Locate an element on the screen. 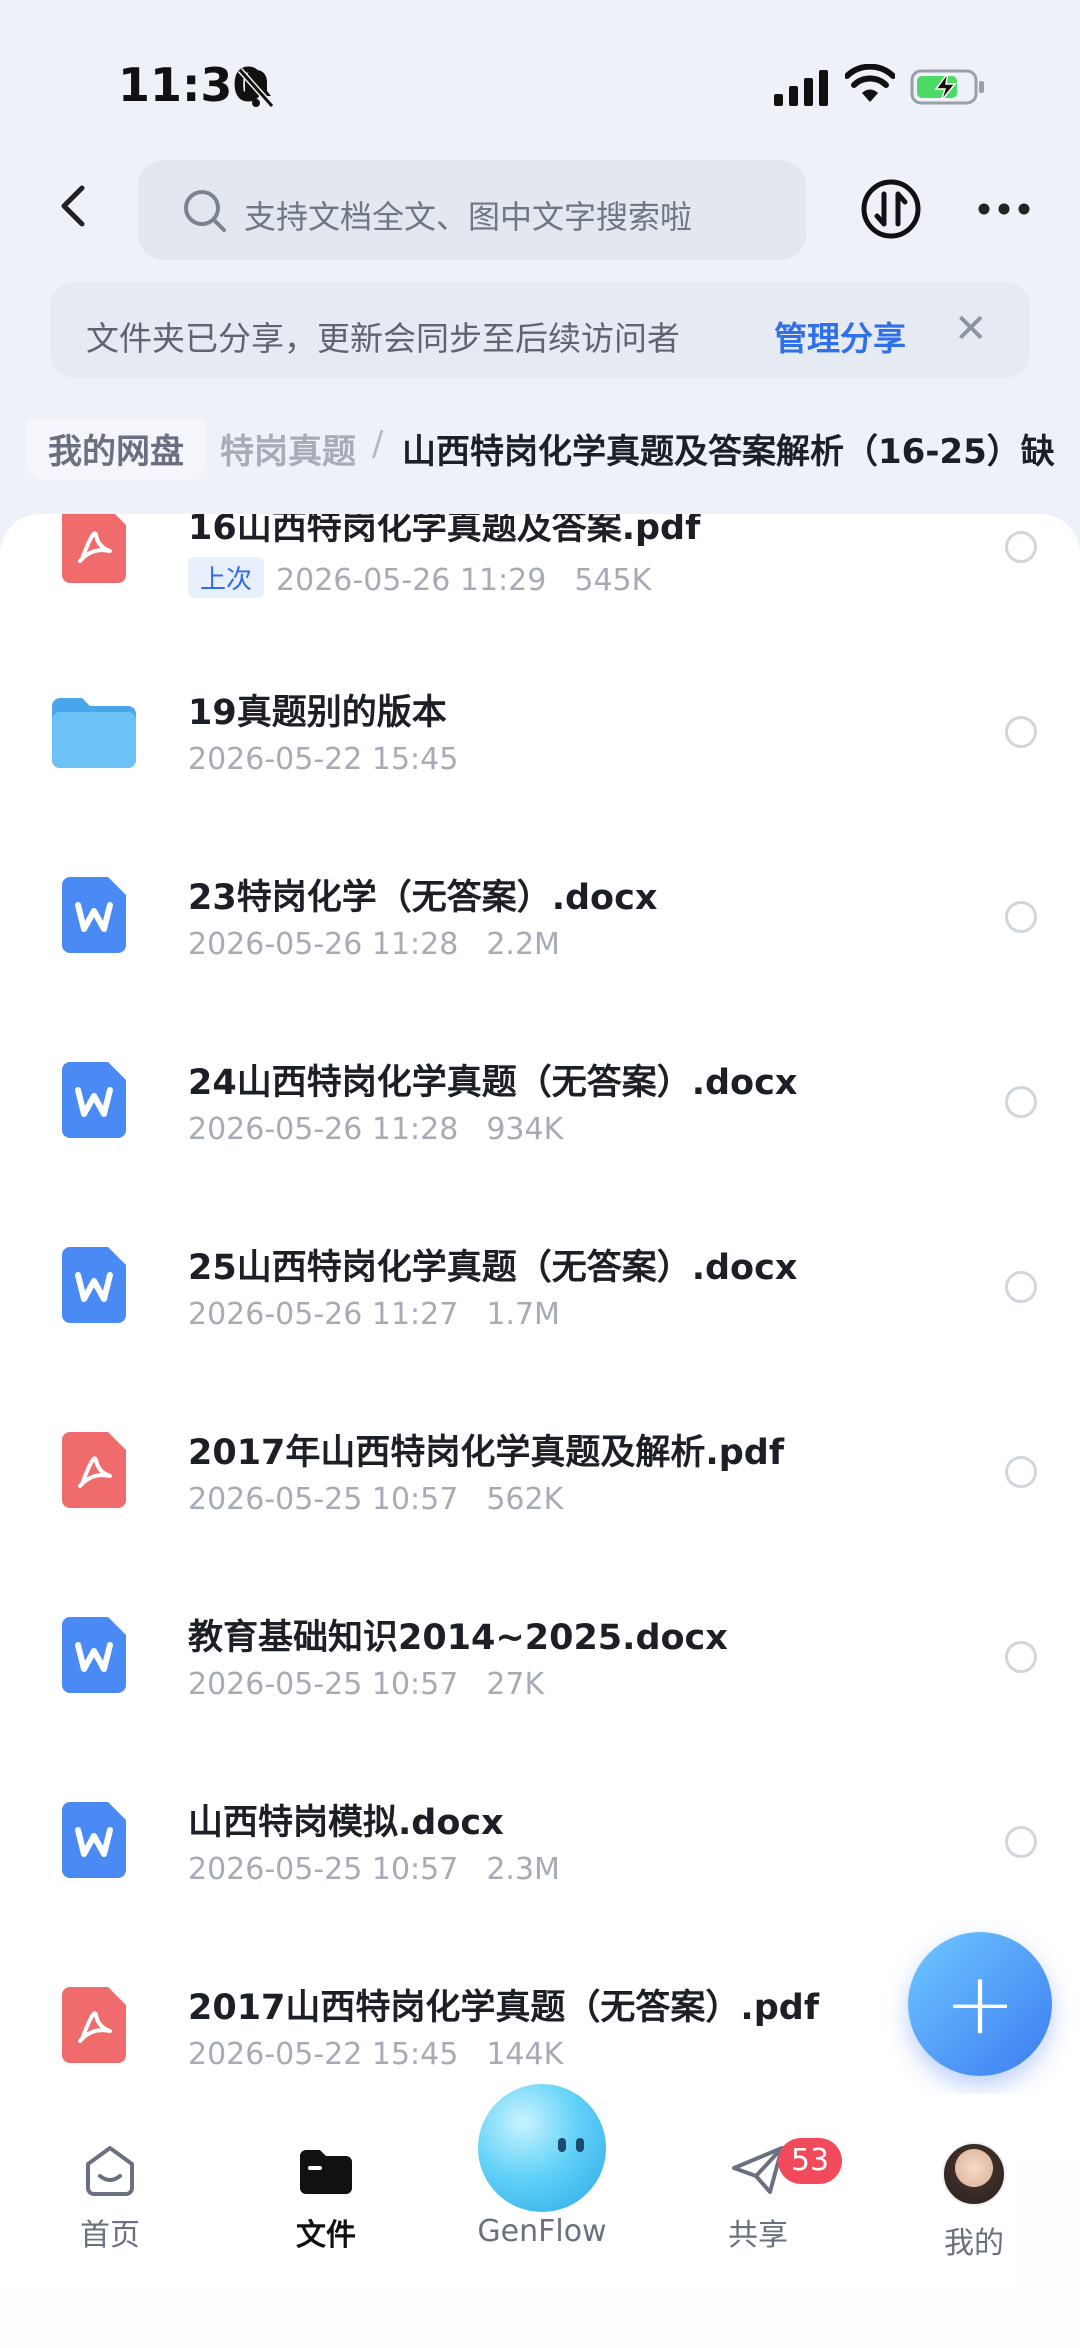  file-size: 545K is located at coordinates (613, 580).